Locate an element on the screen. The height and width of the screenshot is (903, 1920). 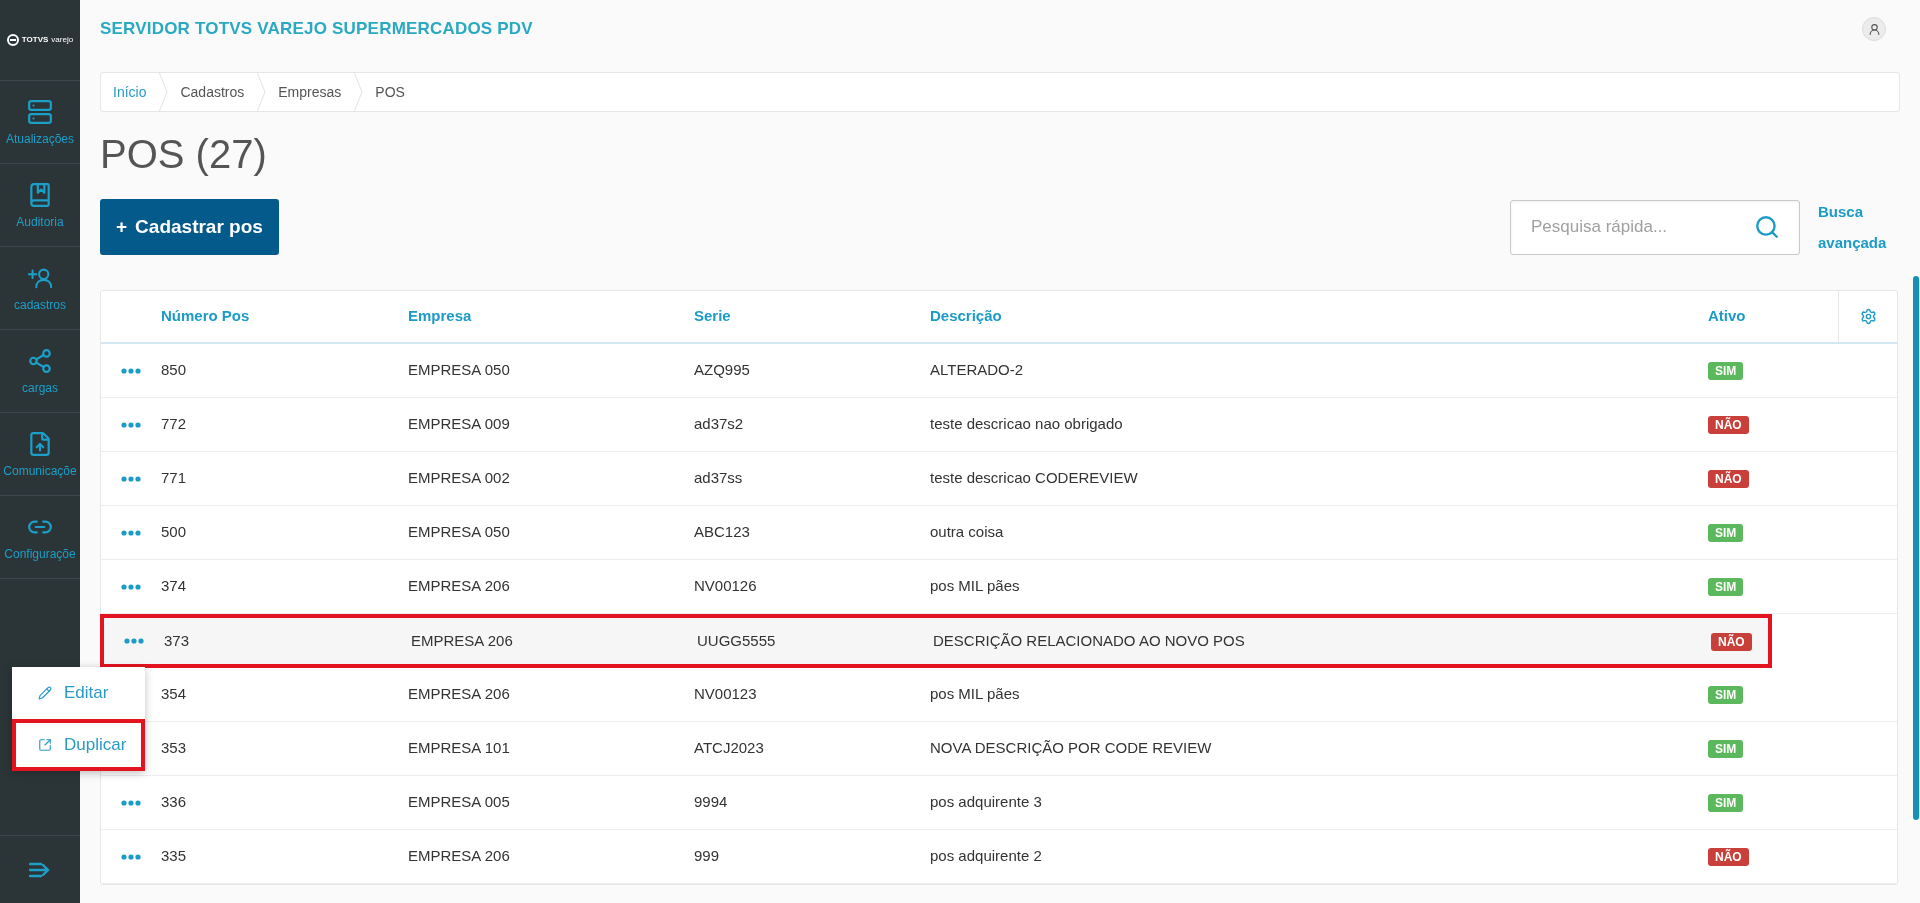
table-cell-text: EMPRESA 009 is located at coordinates (459, 424).